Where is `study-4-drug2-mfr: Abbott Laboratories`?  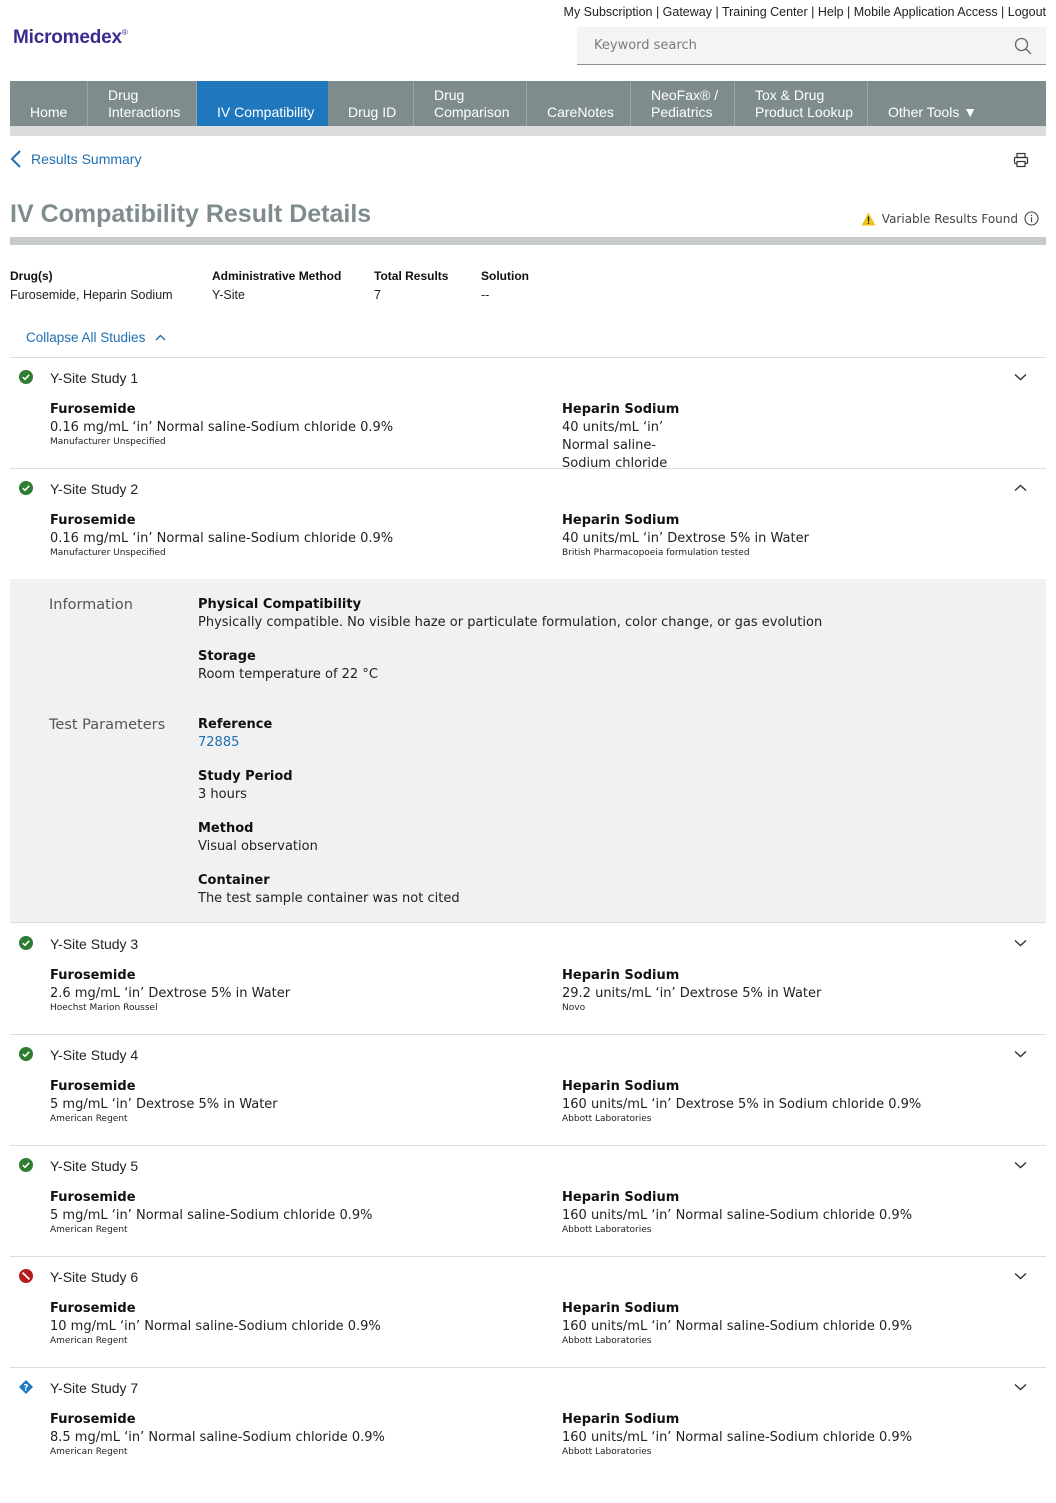
study-4-drug2-mfr: Abbott Laboratories is located at coordinates (607, 1119).